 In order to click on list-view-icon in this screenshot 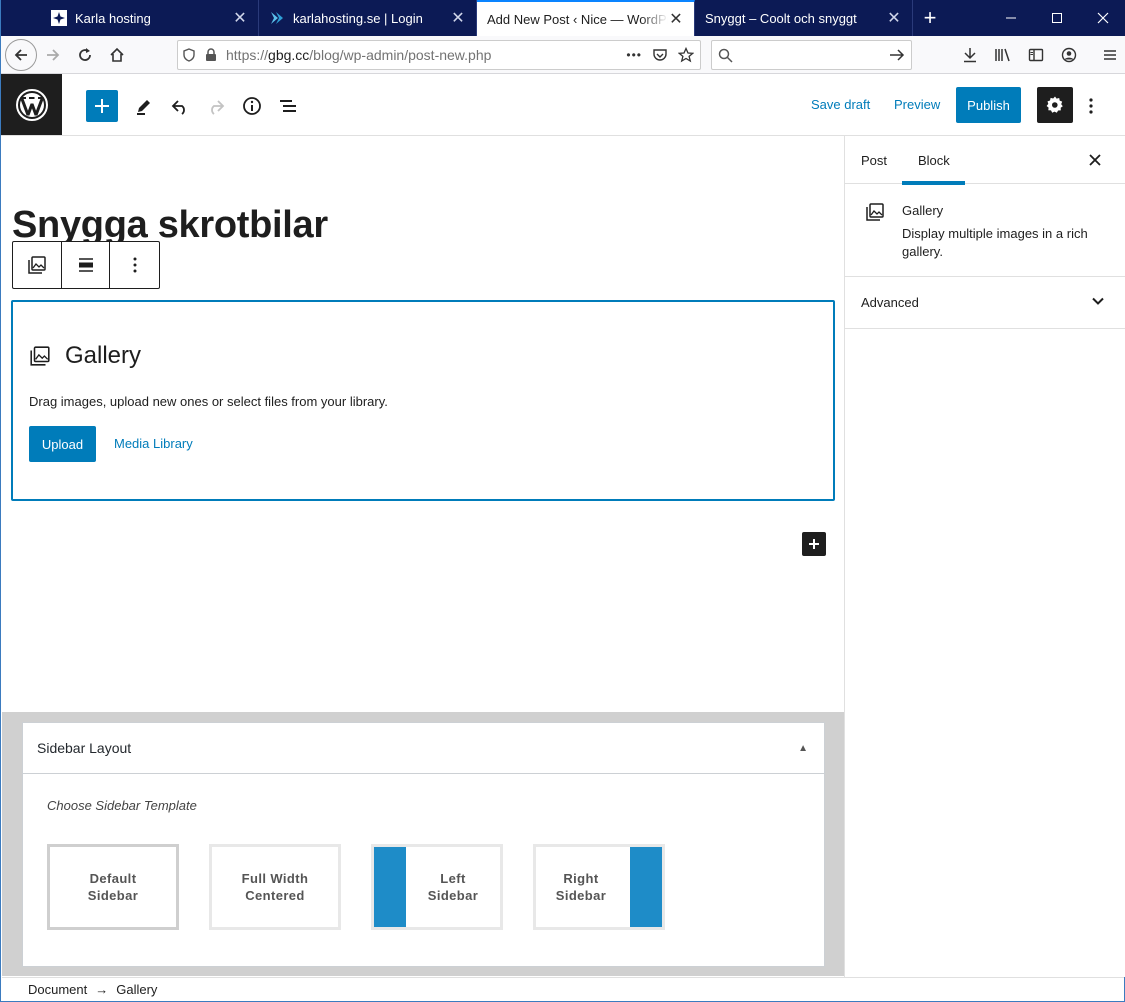, I will do `click(288, 106)`.